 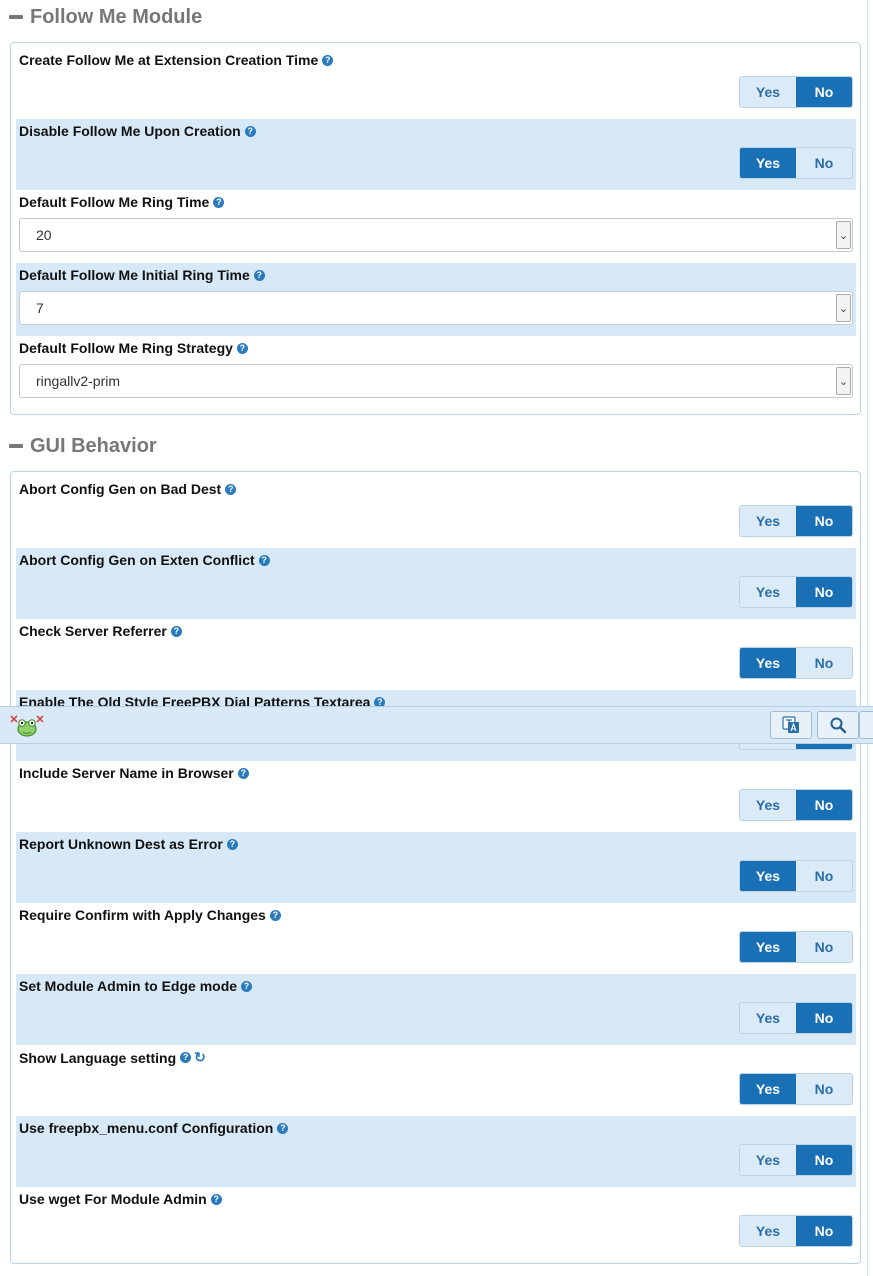 I want to click on setting-label: Abort Config Gen on Exten Conflict, so click(x=137, y=560).